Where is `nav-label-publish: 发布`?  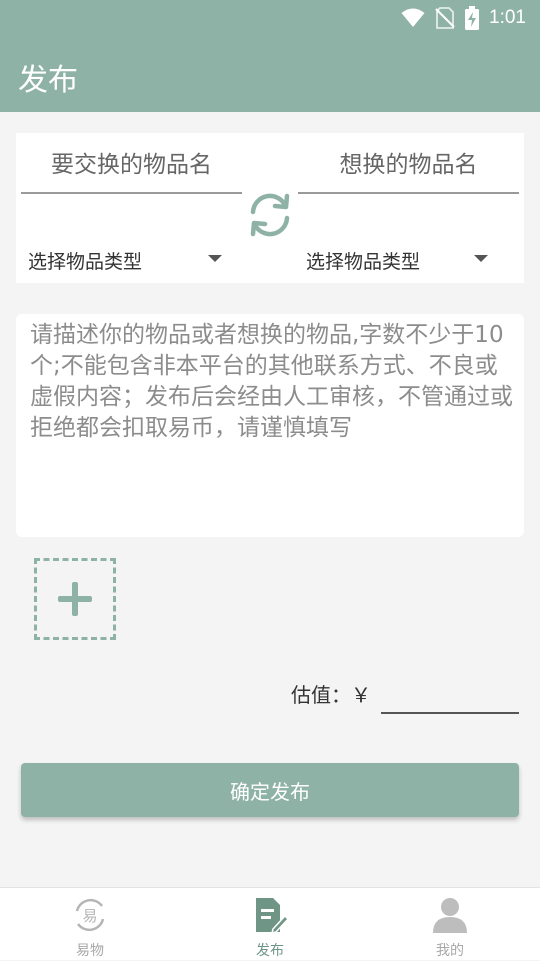 nav-label-publish: 发布 is located at coordinates (270, 951).